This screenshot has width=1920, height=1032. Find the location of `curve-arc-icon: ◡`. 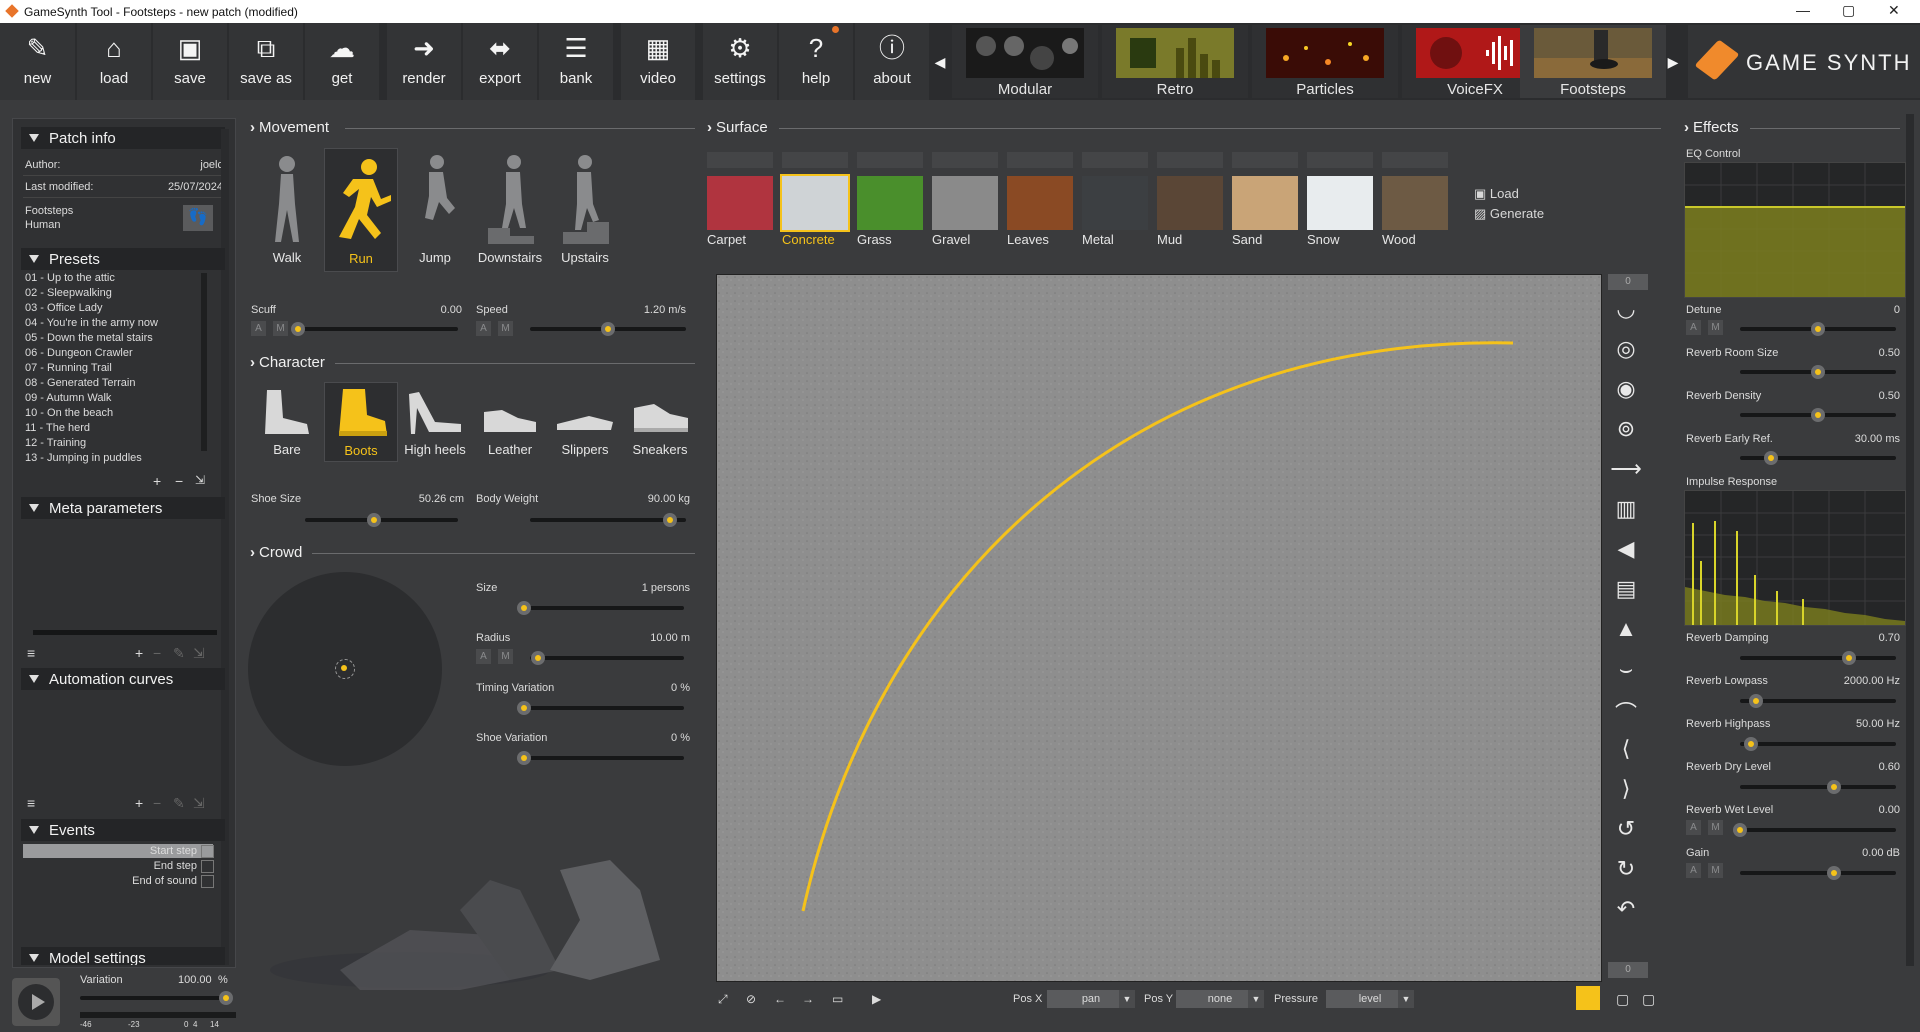

curve-arc-icon: ◡ is located at coordinates (1626, 313).